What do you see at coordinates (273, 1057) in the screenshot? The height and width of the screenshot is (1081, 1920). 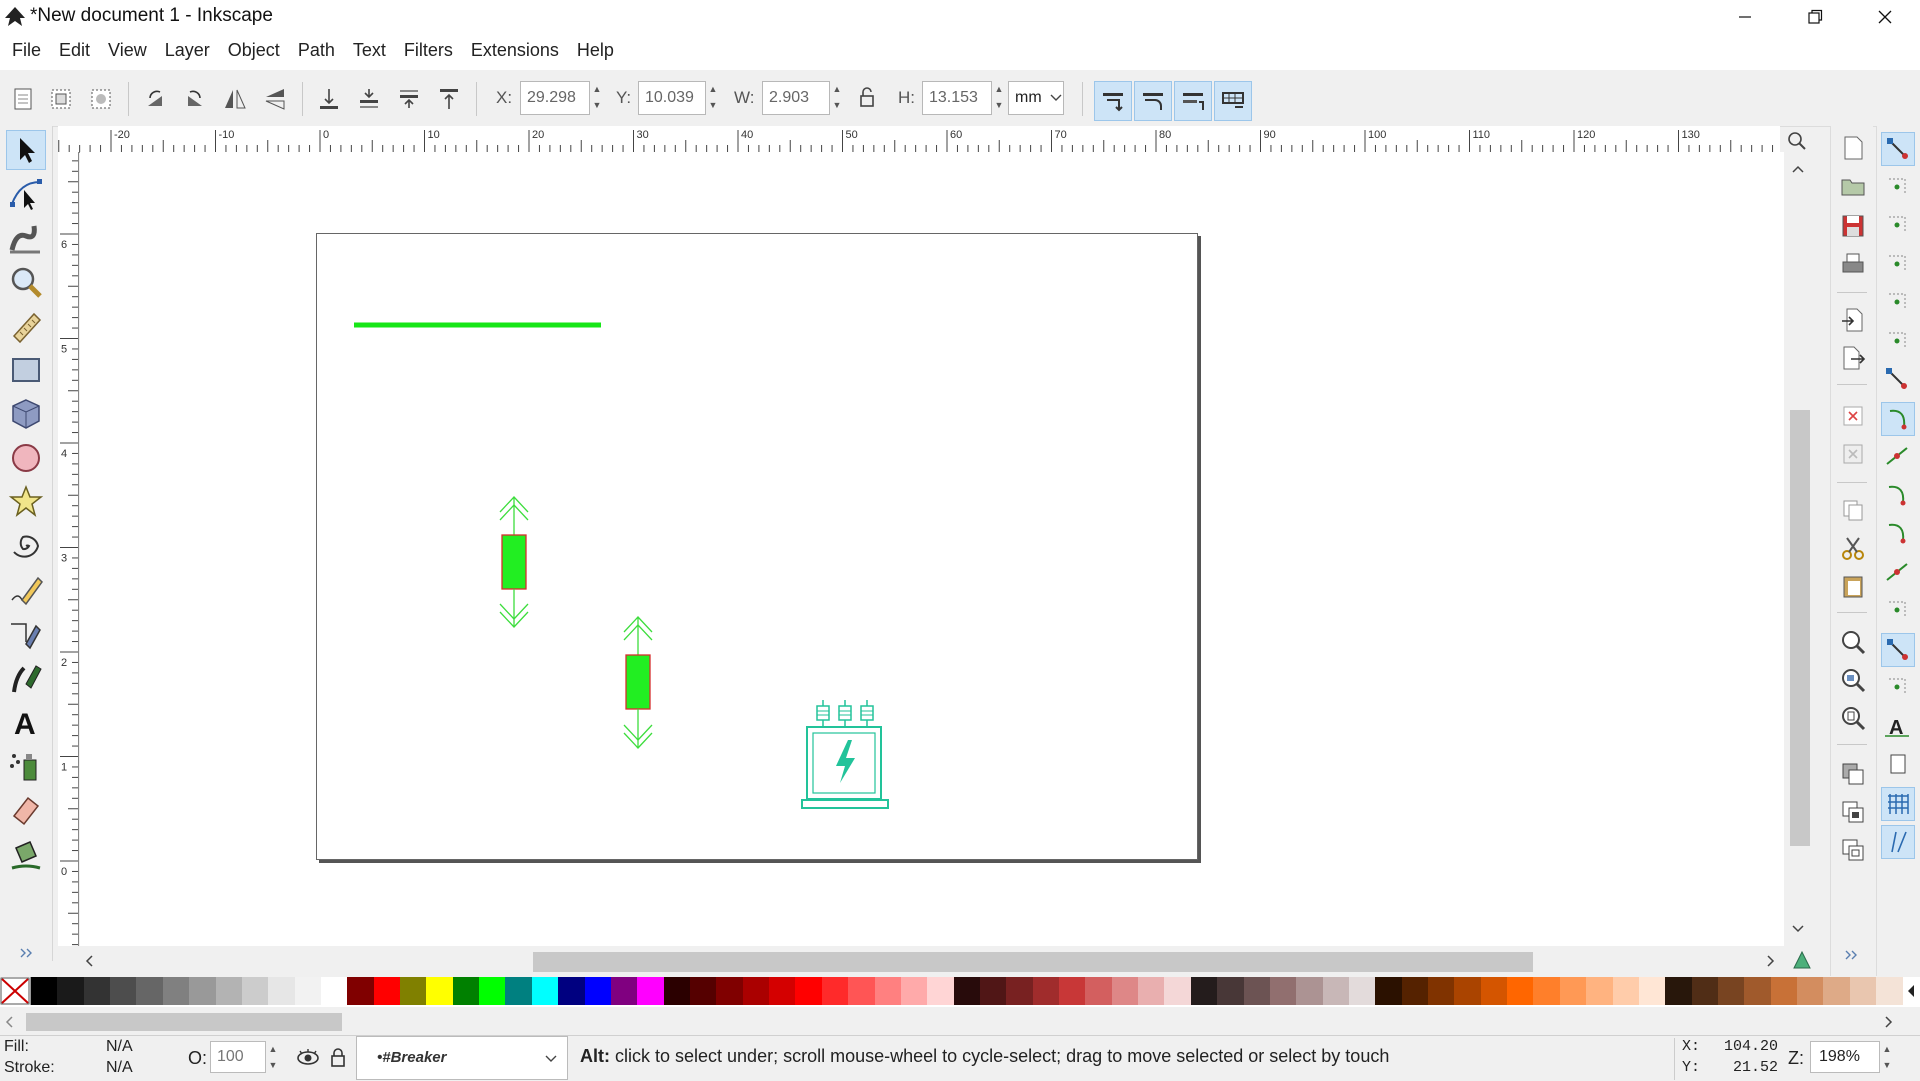 I see `opacity-spinner: ▲ ▼` at bounding box center [273, 1057].